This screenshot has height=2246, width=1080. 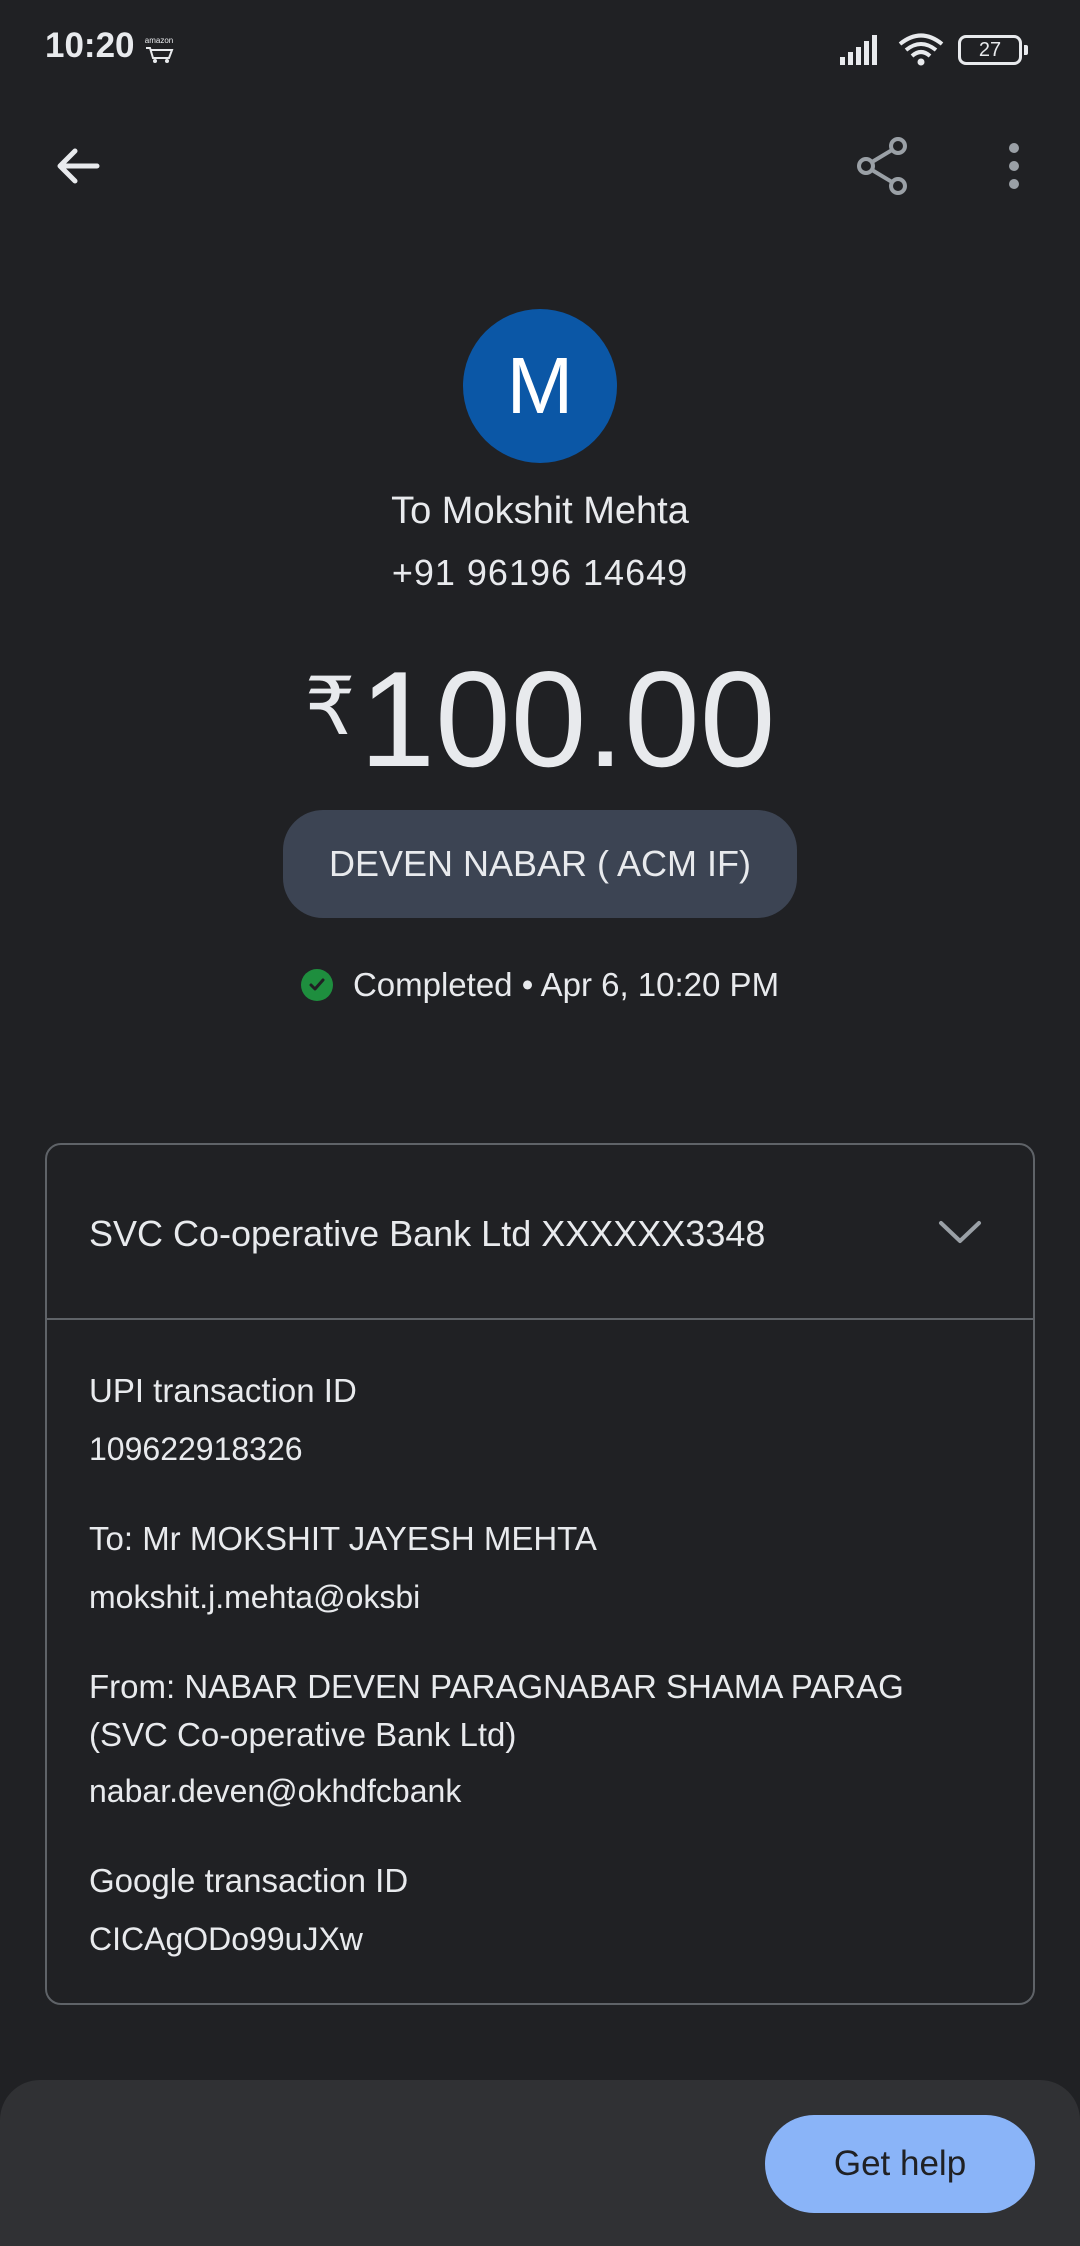 I want to click on recipient-phone: +91 96196 14649, so click(x=540, y=572).